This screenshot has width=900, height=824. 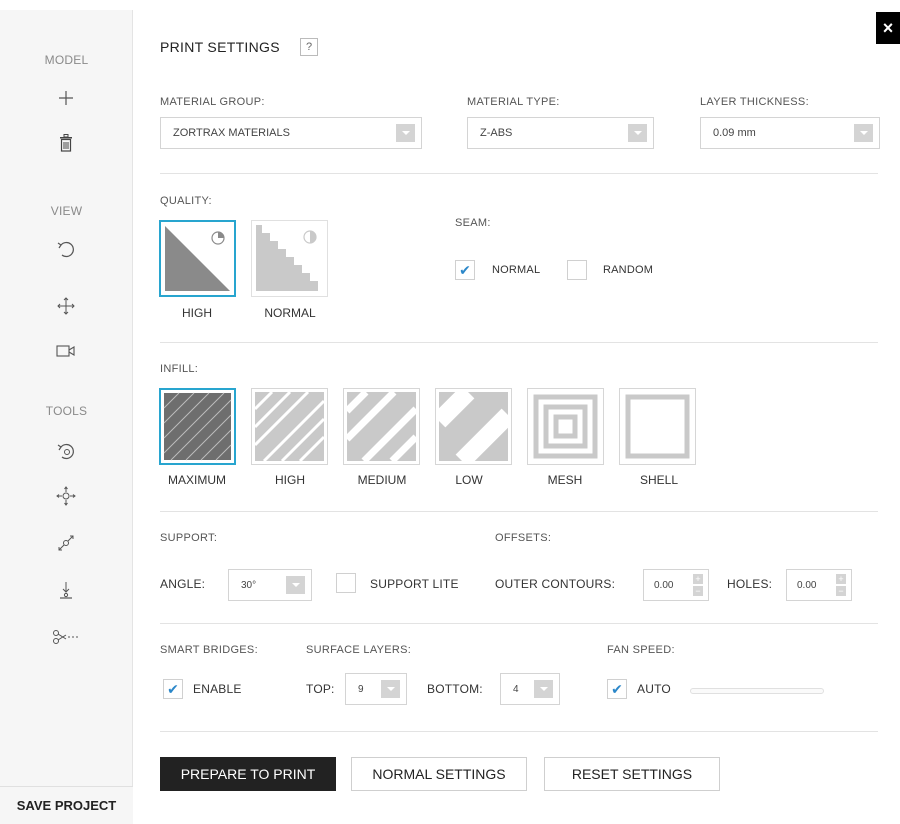 I want to click on infill-mesh-option, so click(x=565, y=426).